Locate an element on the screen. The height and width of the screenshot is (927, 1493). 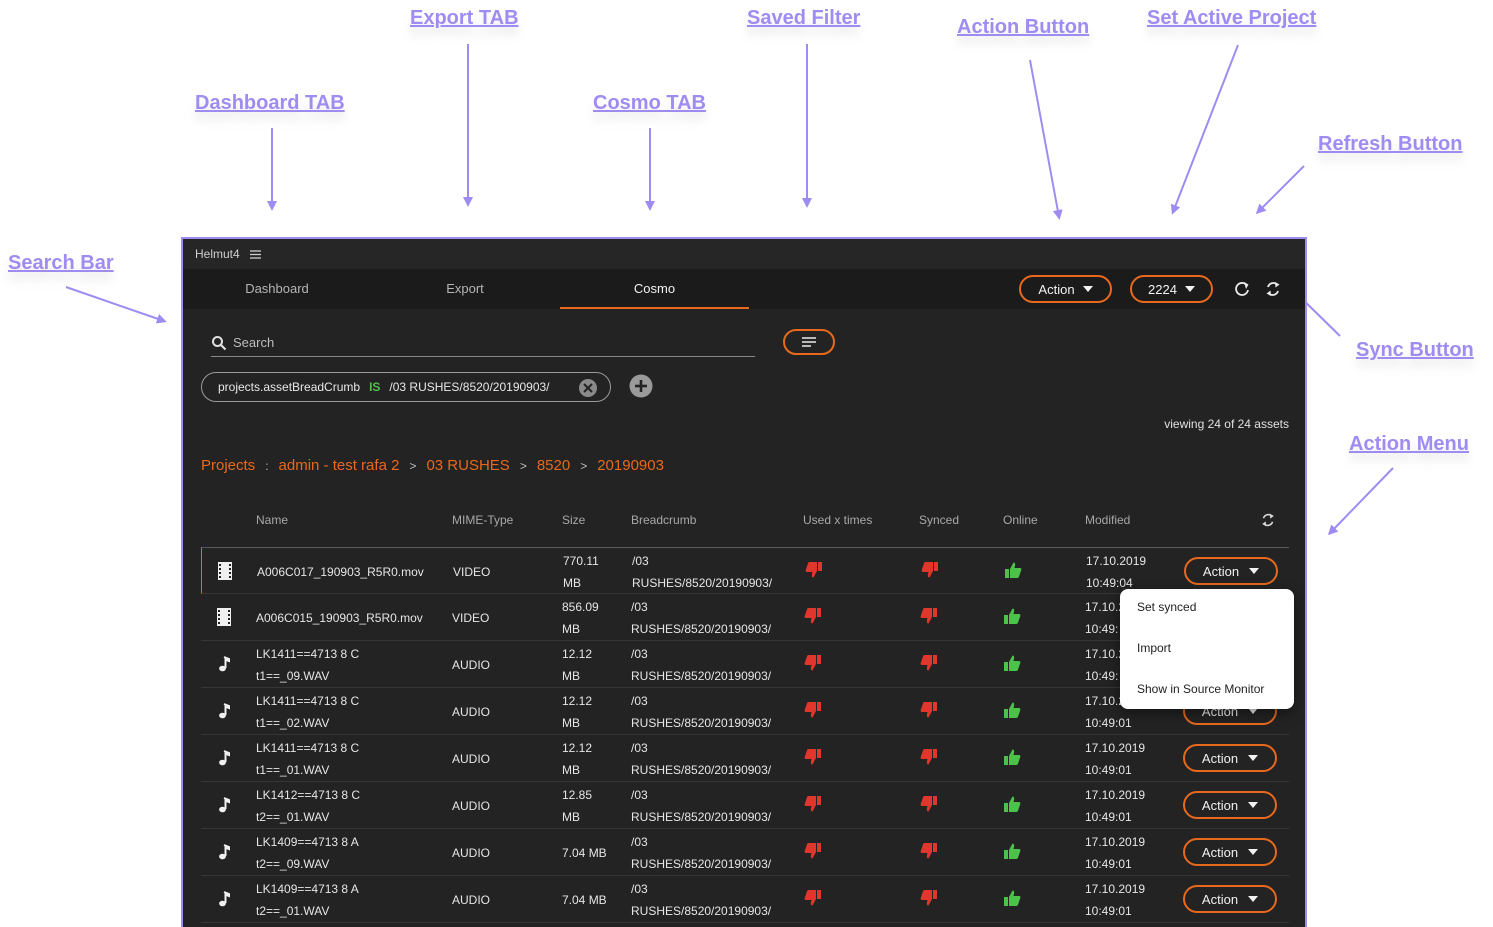
cell-size: 12.85 MB is located at coordinates (577, 805).